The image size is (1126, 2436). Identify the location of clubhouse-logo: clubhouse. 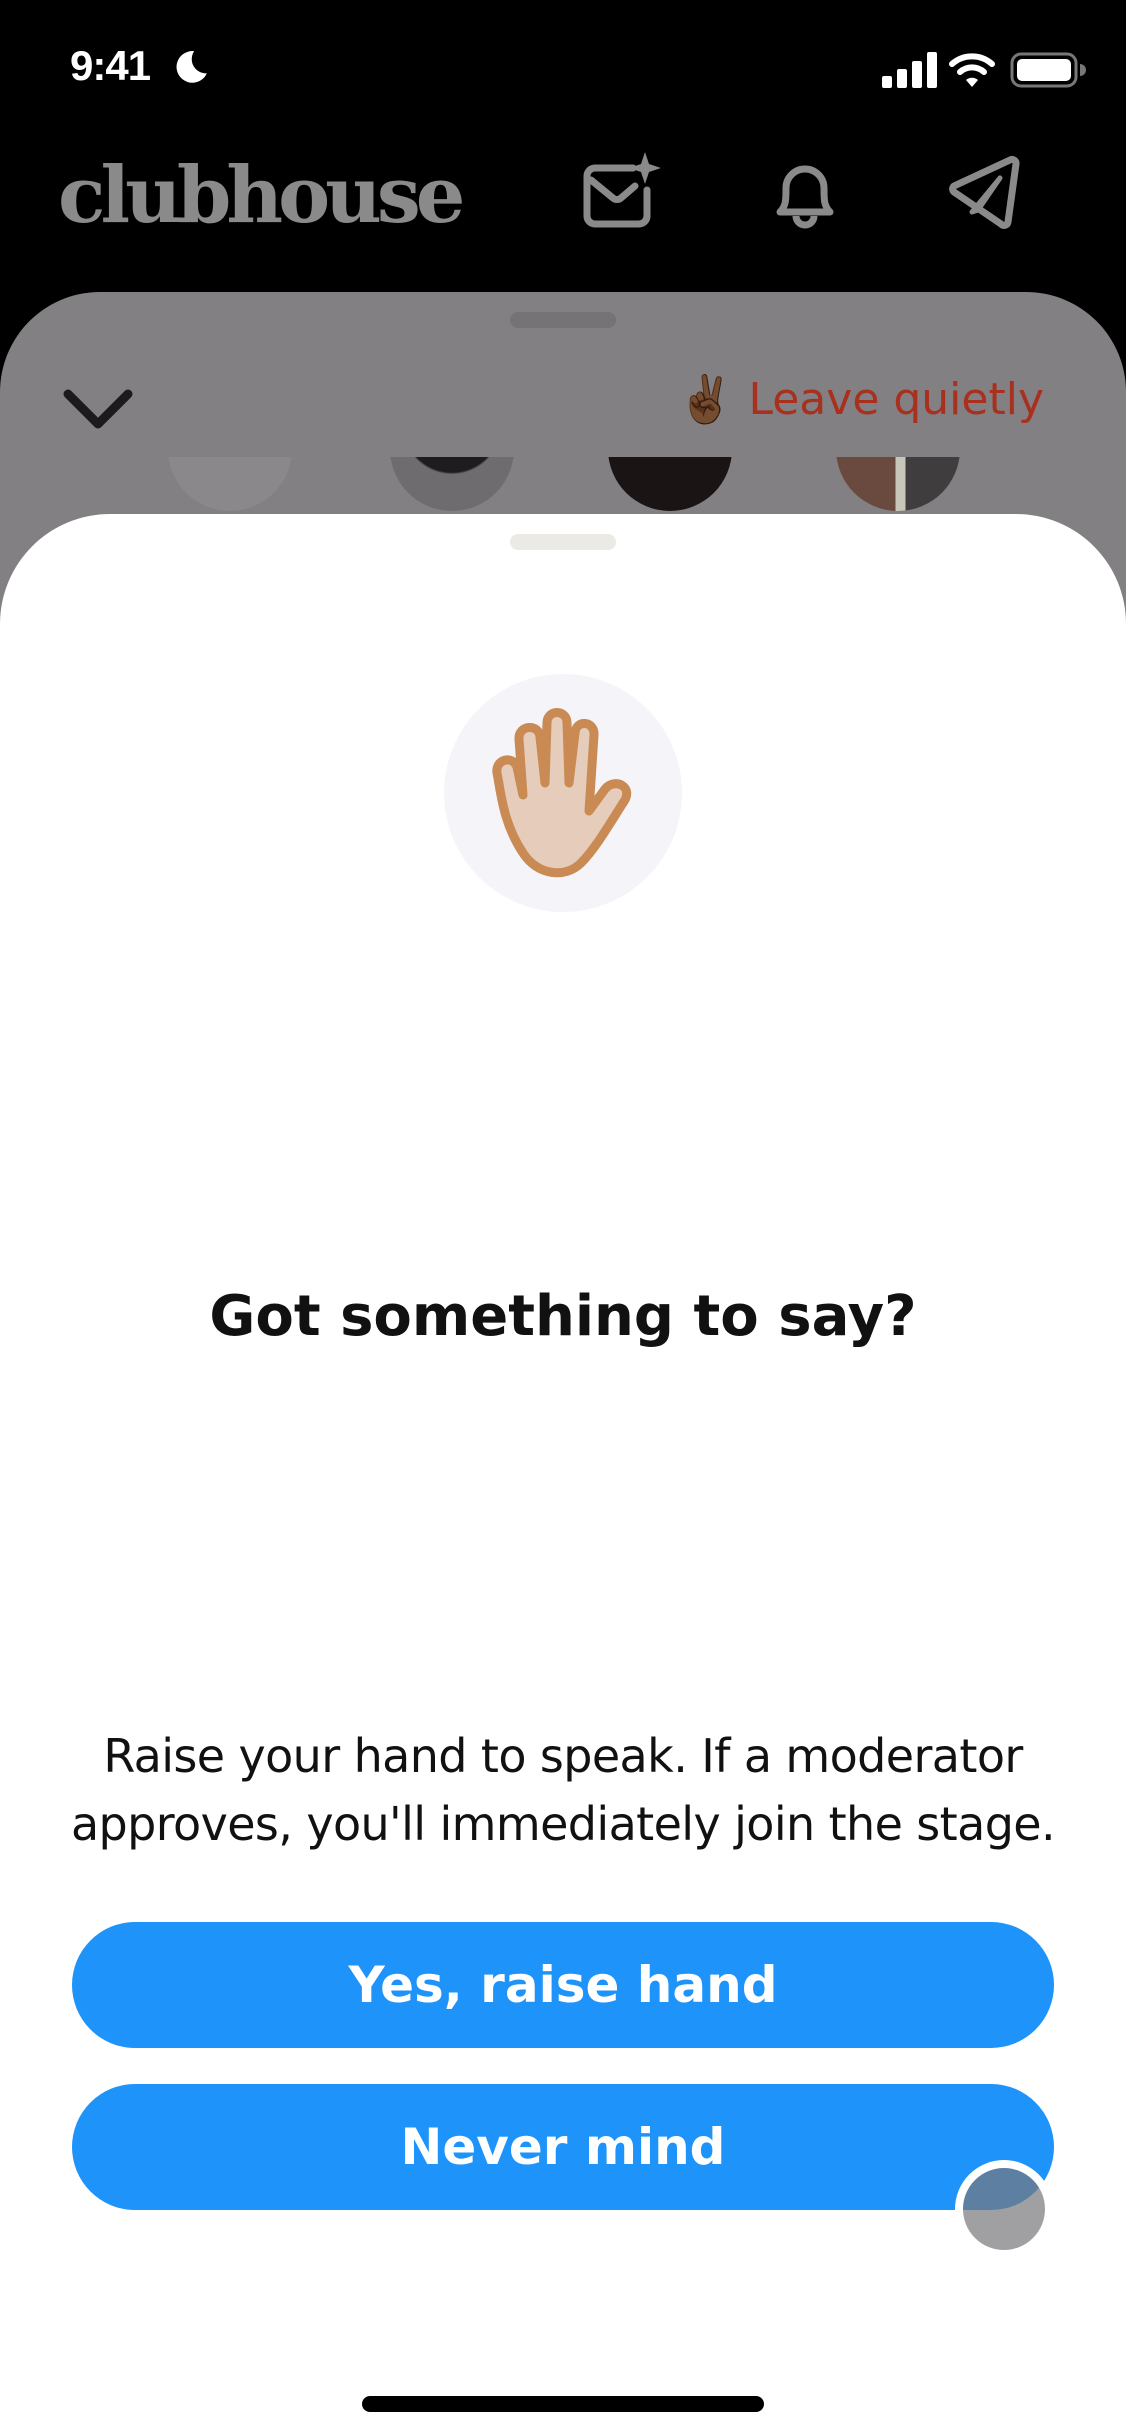
(261, 195).